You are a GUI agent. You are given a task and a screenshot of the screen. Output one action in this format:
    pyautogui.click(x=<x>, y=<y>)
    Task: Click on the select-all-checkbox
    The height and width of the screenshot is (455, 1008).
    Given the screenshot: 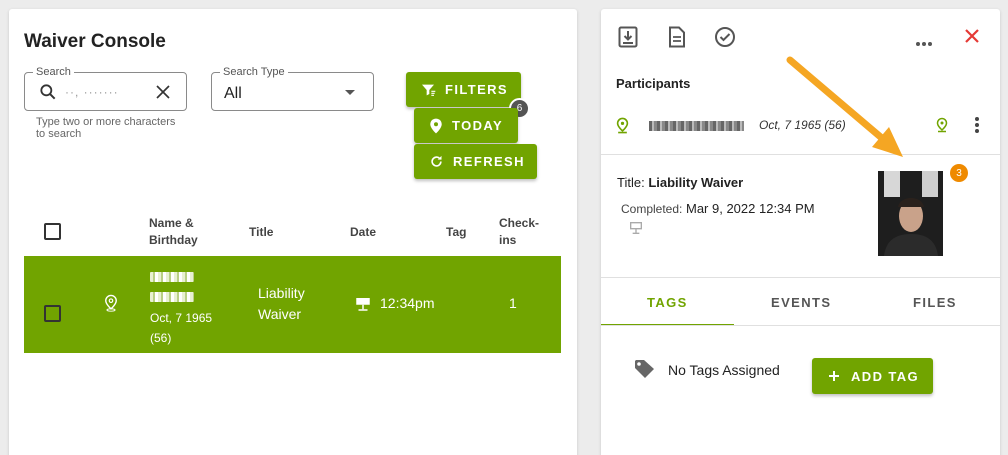 What is the action you would take?
    pyautogui.click(x=52, y=231)
    